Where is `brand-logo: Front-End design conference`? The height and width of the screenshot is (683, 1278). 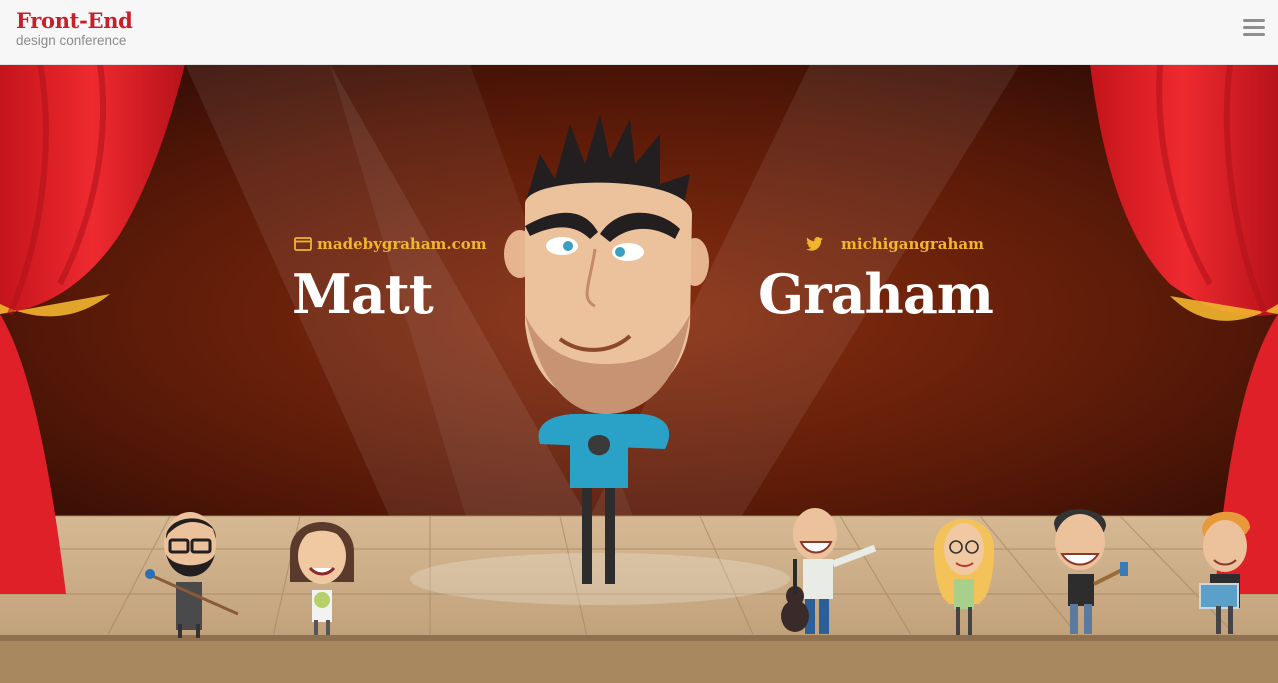
brand-logo: Front-End design conference is located at coordinates (74, 28).